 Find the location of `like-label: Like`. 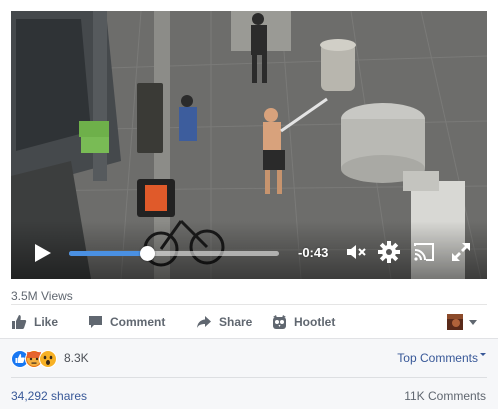

like-label: Like is located at coordinates (46, 322).